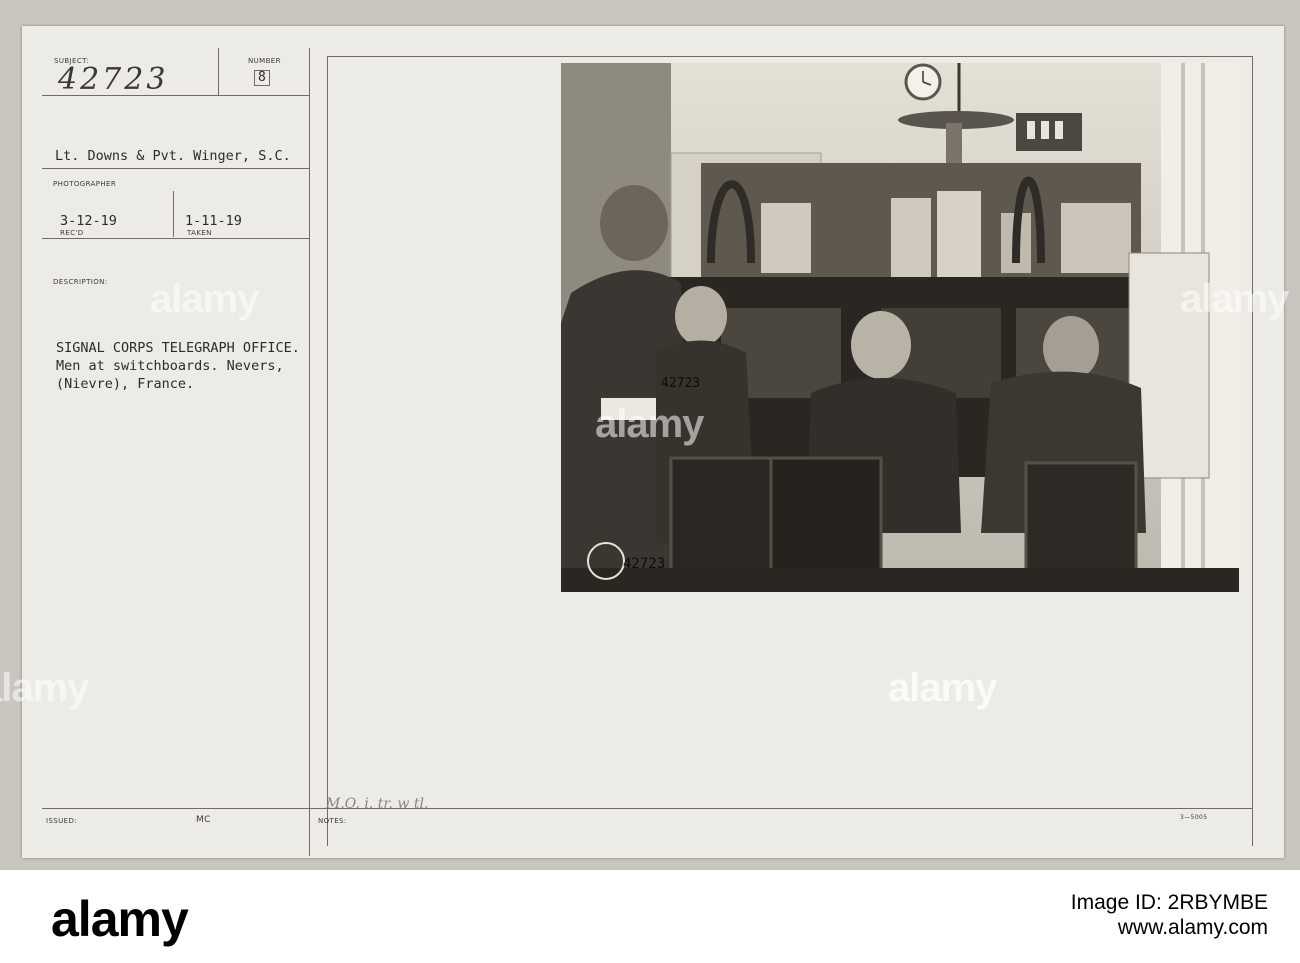 The width and height of the screenshot is (1300, 963). Describe the element at coordinates (113, 79) in the screenshot. I see `subject-number: 42723` at that location.